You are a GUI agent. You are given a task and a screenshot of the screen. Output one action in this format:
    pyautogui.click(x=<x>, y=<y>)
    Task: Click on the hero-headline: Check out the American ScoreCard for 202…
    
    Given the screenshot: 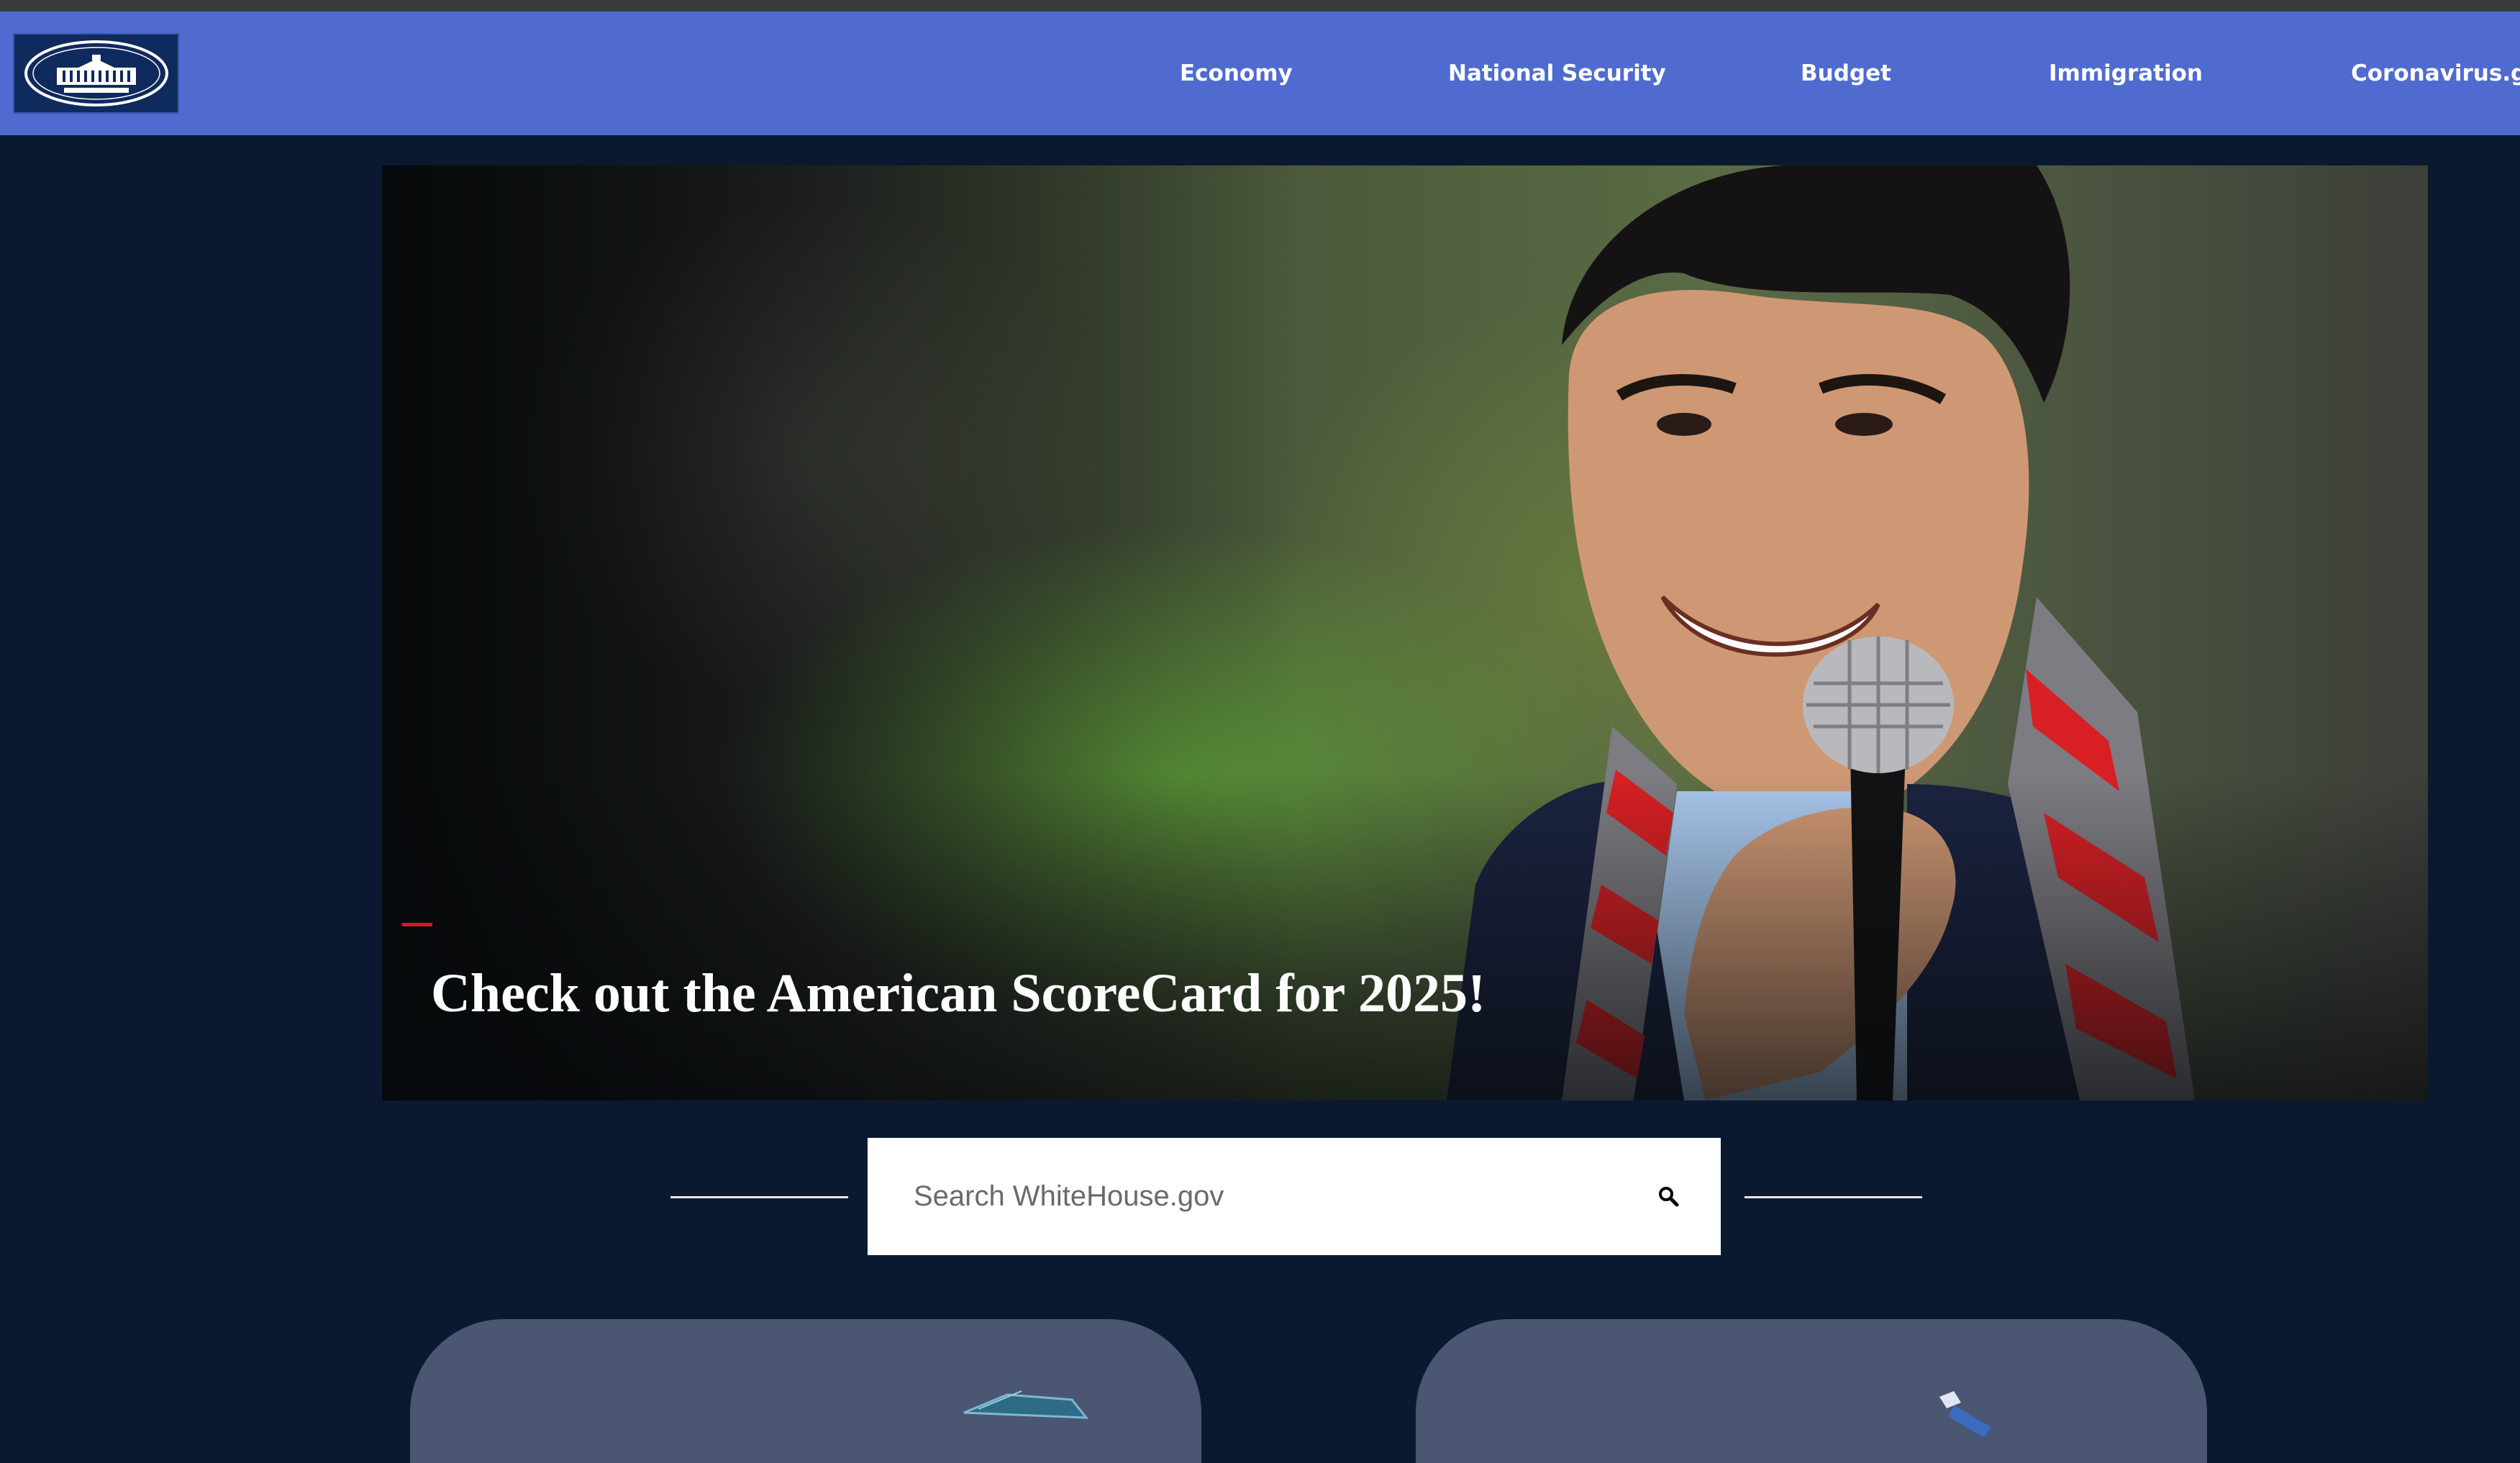 What is the action you would take?
    pyautogui.click(x=958, y=993)
    